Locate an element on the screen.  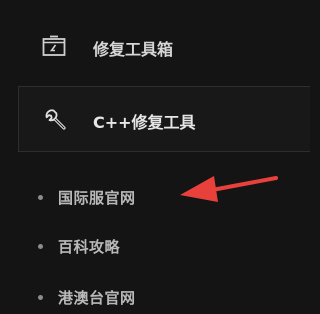
submenu-item-hk-site: 港澳台官网 is located at coordinates (155, 297).